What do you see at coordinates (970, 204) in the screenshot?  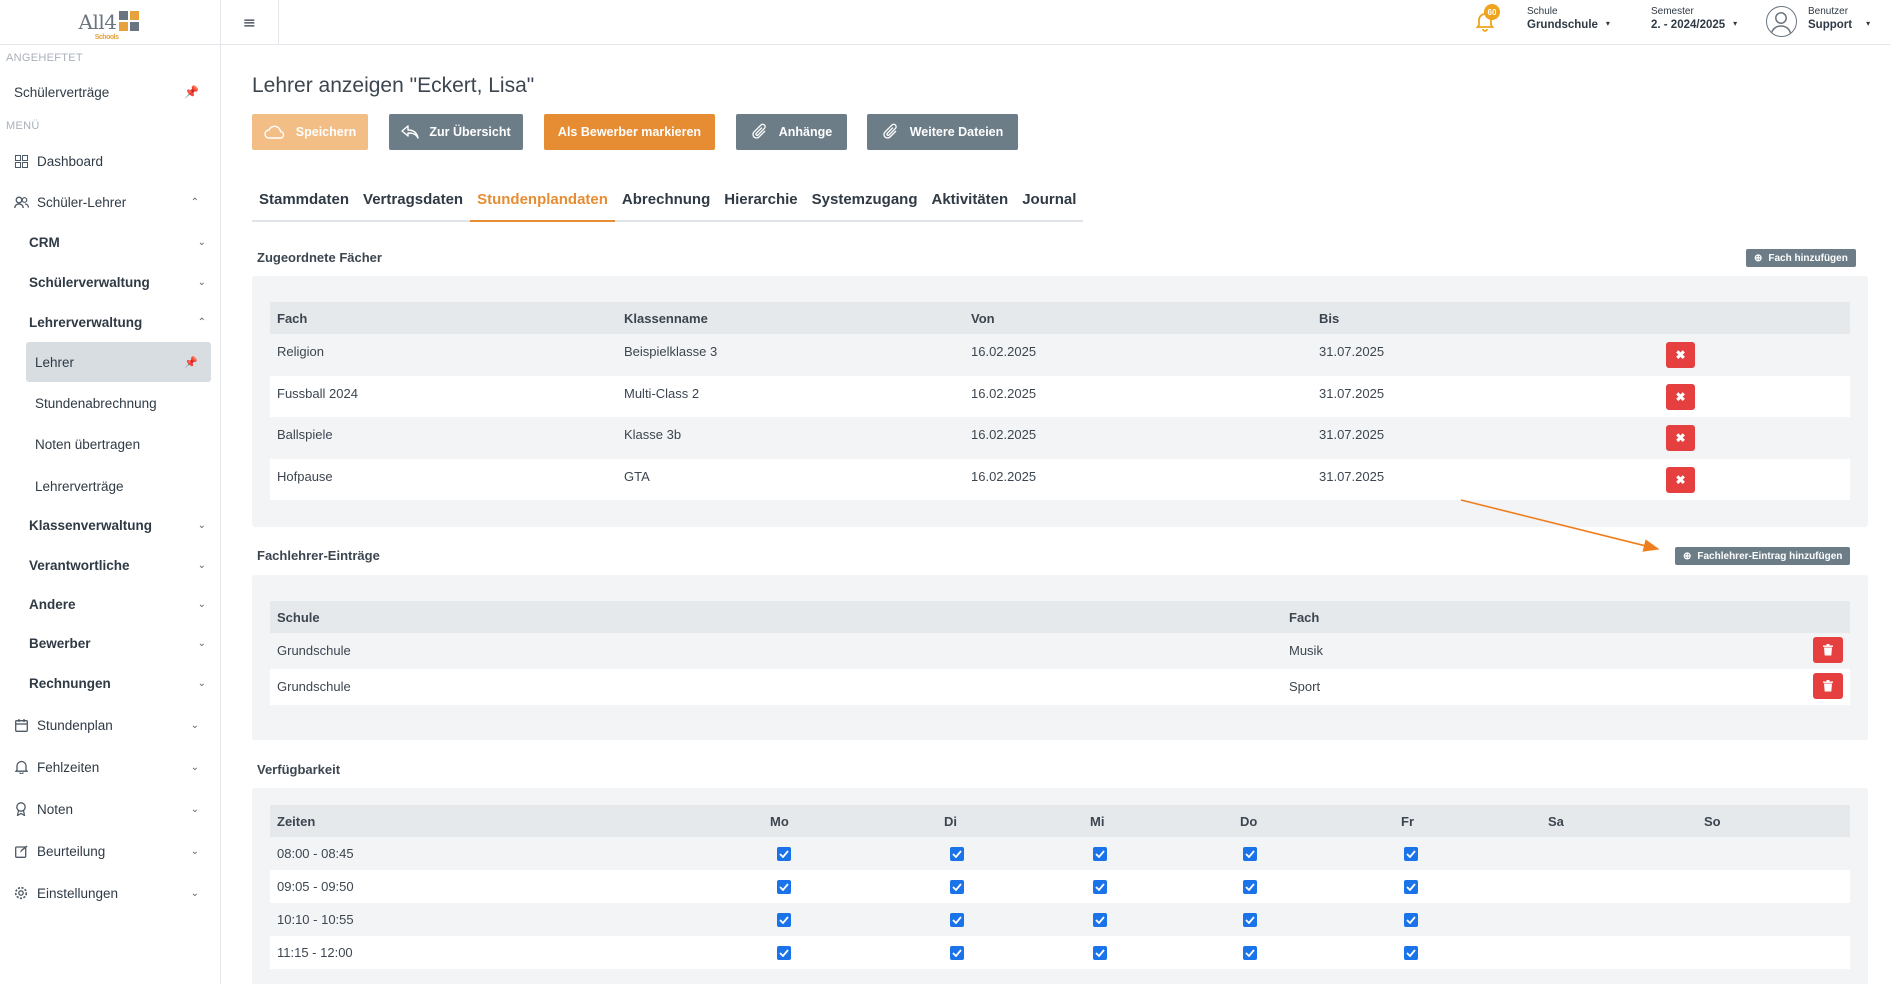 I see `tab-aktivitaeten: Aktivitäten` at bounding box center [970, 204].